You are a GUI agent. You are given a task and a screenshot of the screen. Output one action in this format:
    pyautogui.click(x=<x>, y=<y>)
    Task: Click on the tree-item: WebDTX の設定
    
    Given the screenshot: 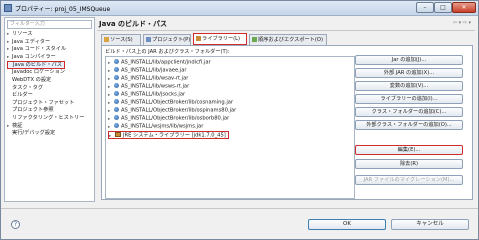 What is the action you would take?
    pyautogui.click(x=50, y=81)
    